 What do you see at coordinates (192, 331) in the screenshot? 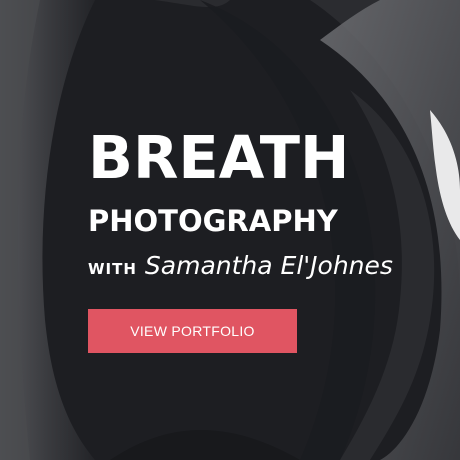
I see `view-portfolio-button: VIEW PORTFOLIO` at bounding box center [192, 331].